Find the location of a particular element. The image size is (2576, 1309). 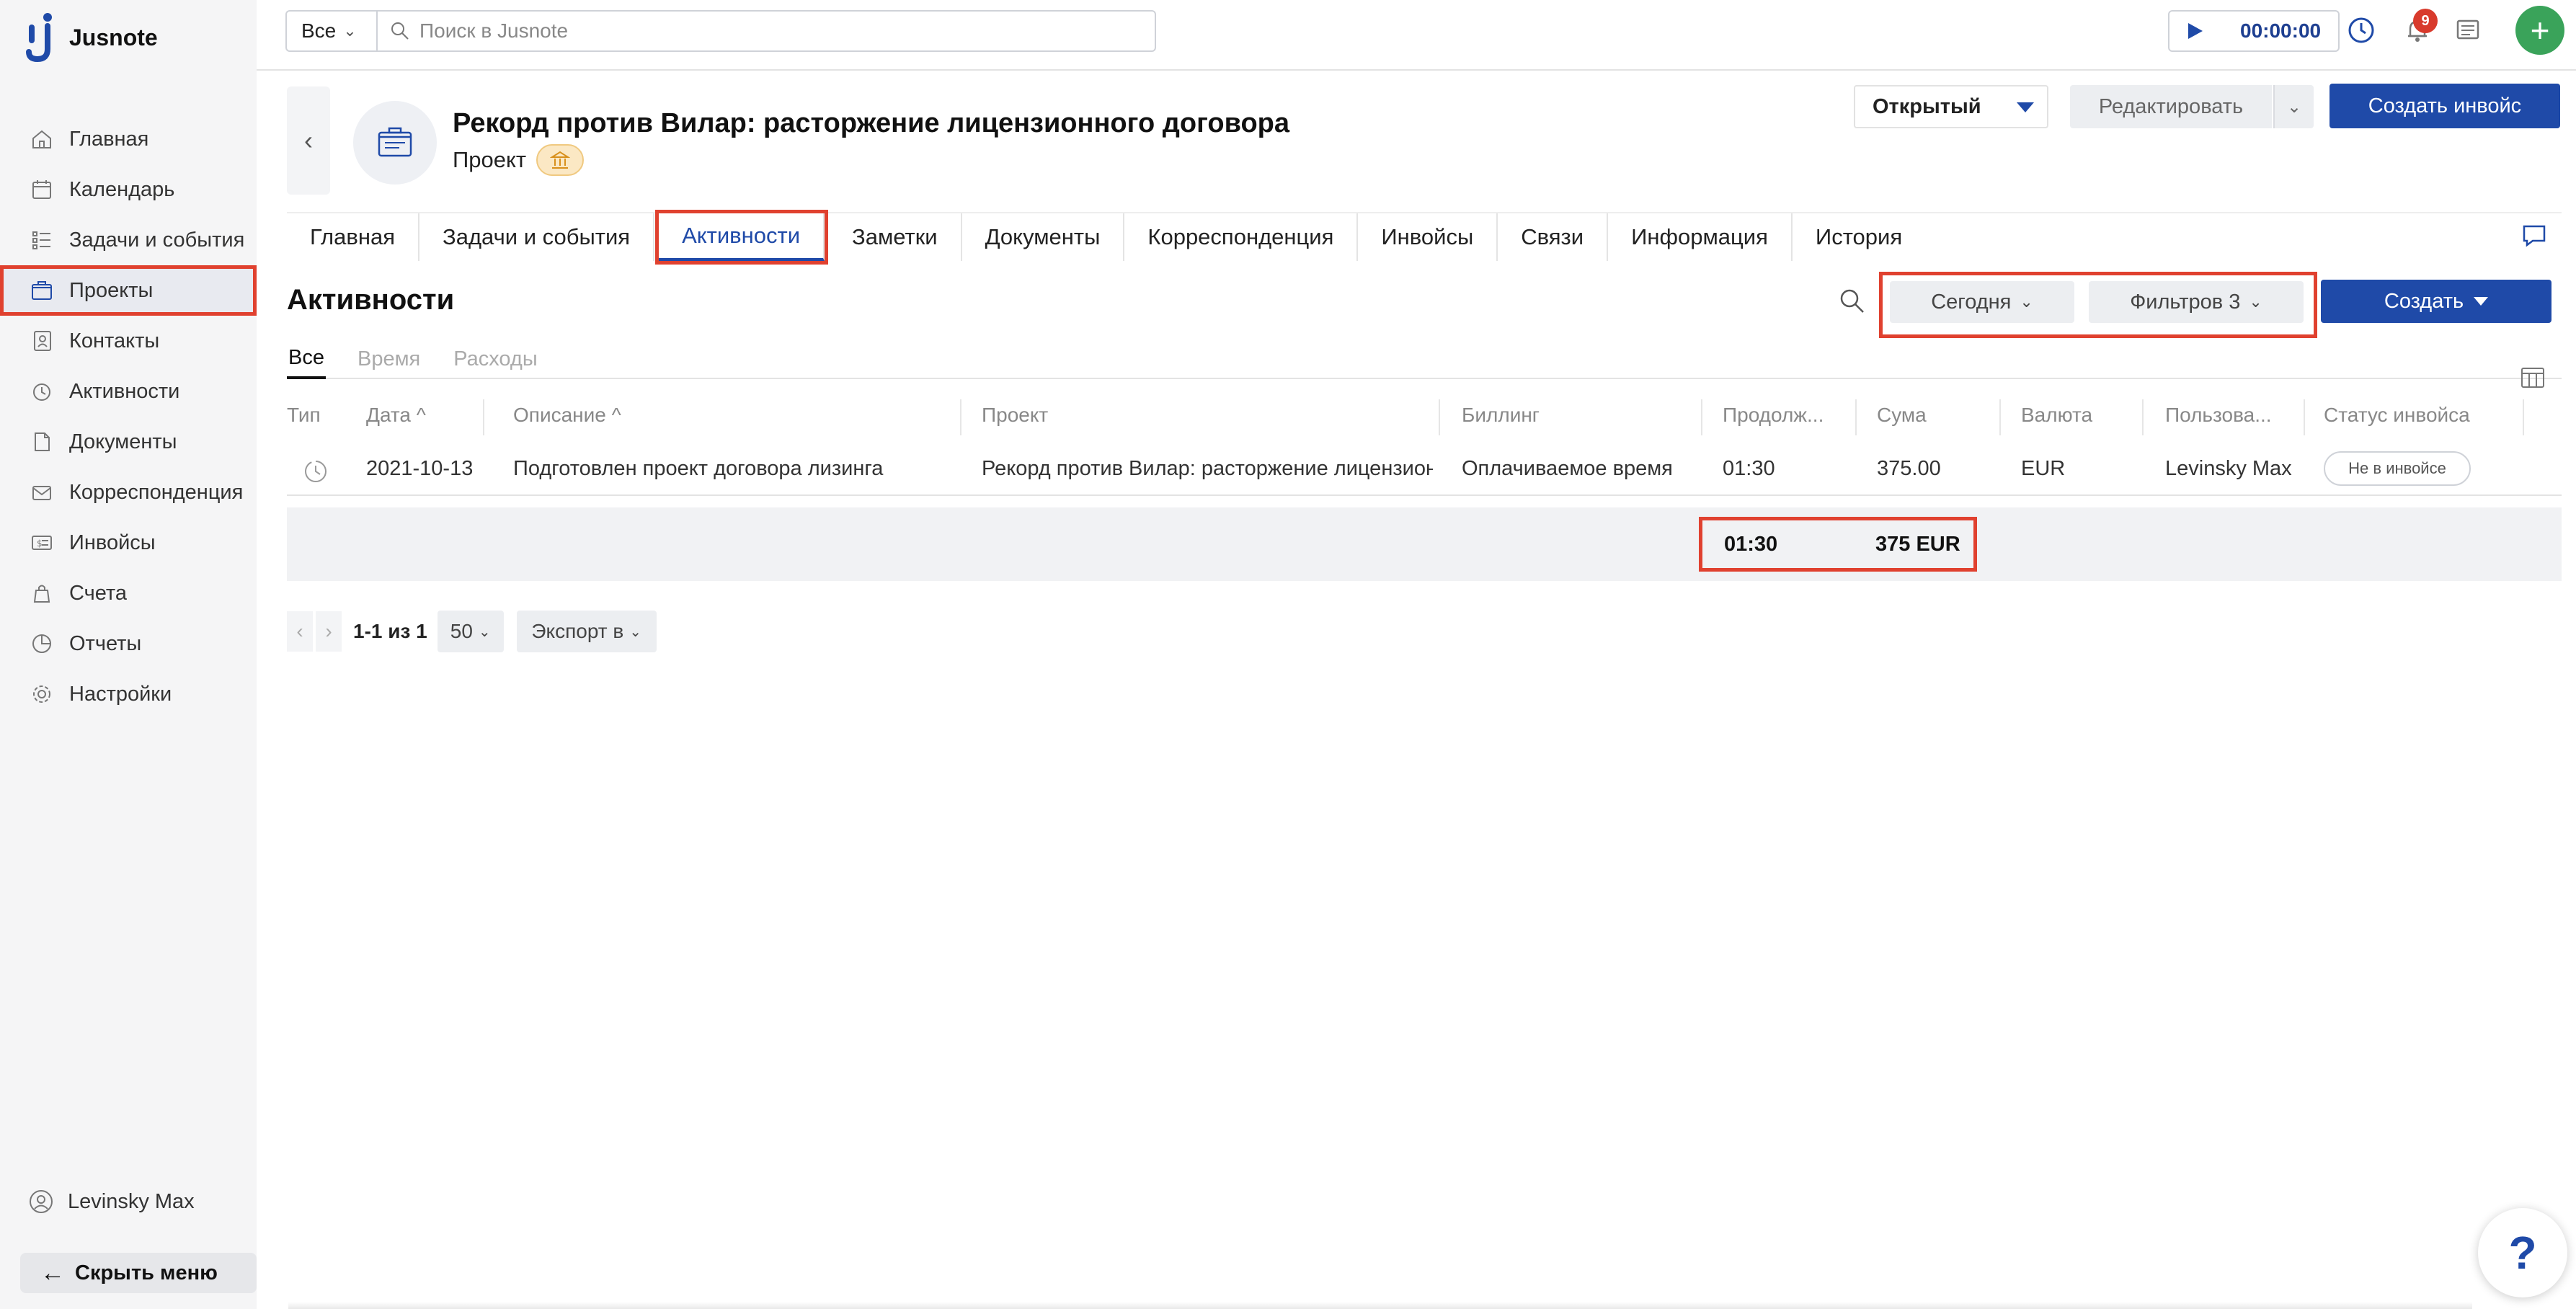

edit-button: Редактировать is located at coordinates (2171, 107).